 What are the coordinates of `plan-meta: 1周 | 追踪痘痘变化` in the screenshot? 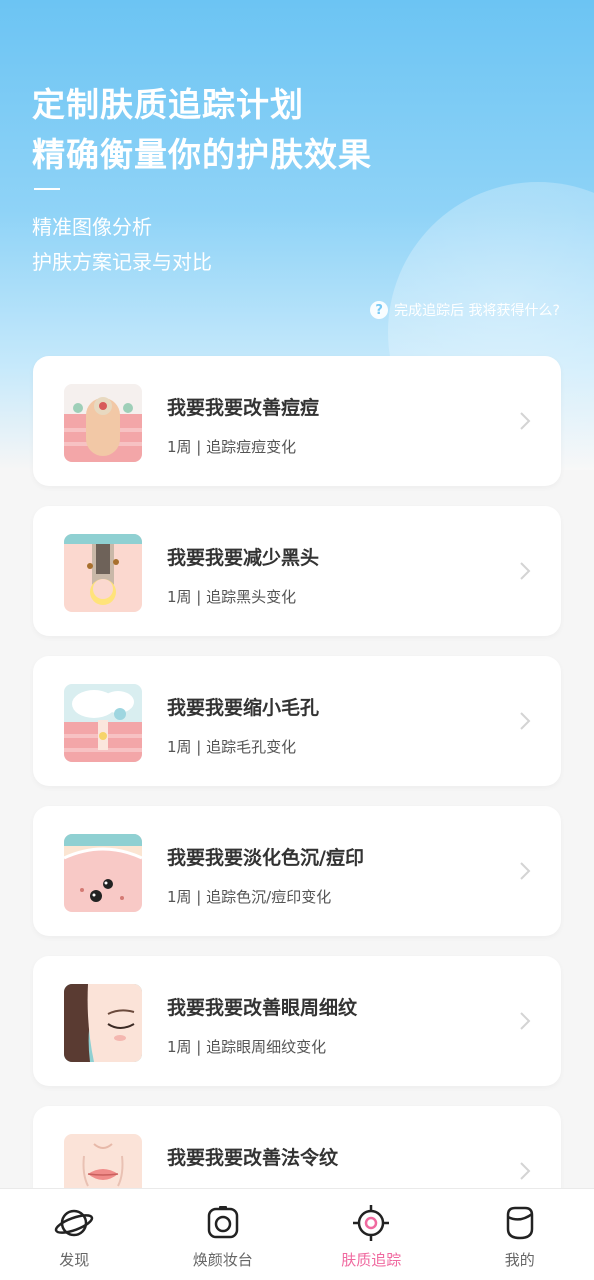 It's located at (232, 447).